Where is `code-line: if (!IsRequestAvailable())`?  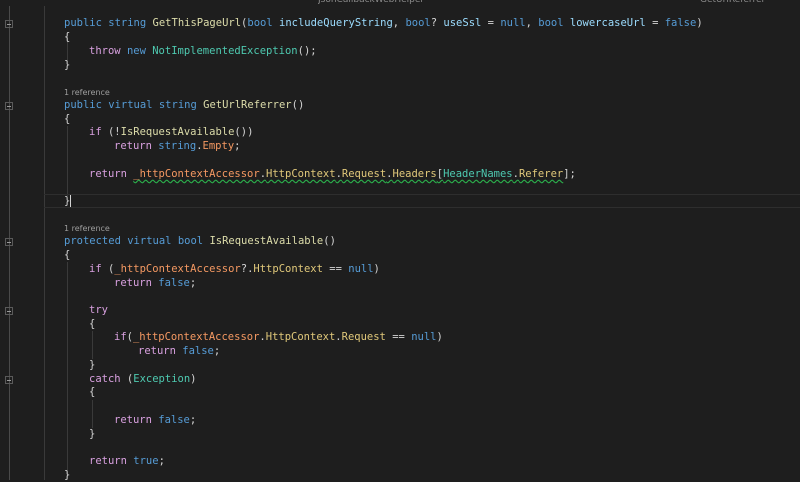 code-line: if (!IsRequestAvailable()) is located at coordinates (171, 132).